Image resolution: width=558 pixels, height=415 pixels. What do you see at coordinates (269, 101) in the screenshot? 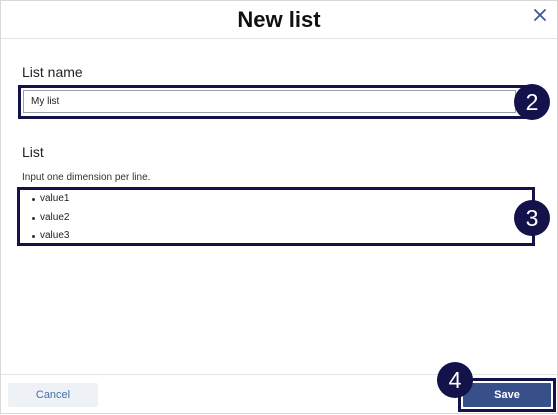
I see `list-name-input` at bounding box center [269, 101].